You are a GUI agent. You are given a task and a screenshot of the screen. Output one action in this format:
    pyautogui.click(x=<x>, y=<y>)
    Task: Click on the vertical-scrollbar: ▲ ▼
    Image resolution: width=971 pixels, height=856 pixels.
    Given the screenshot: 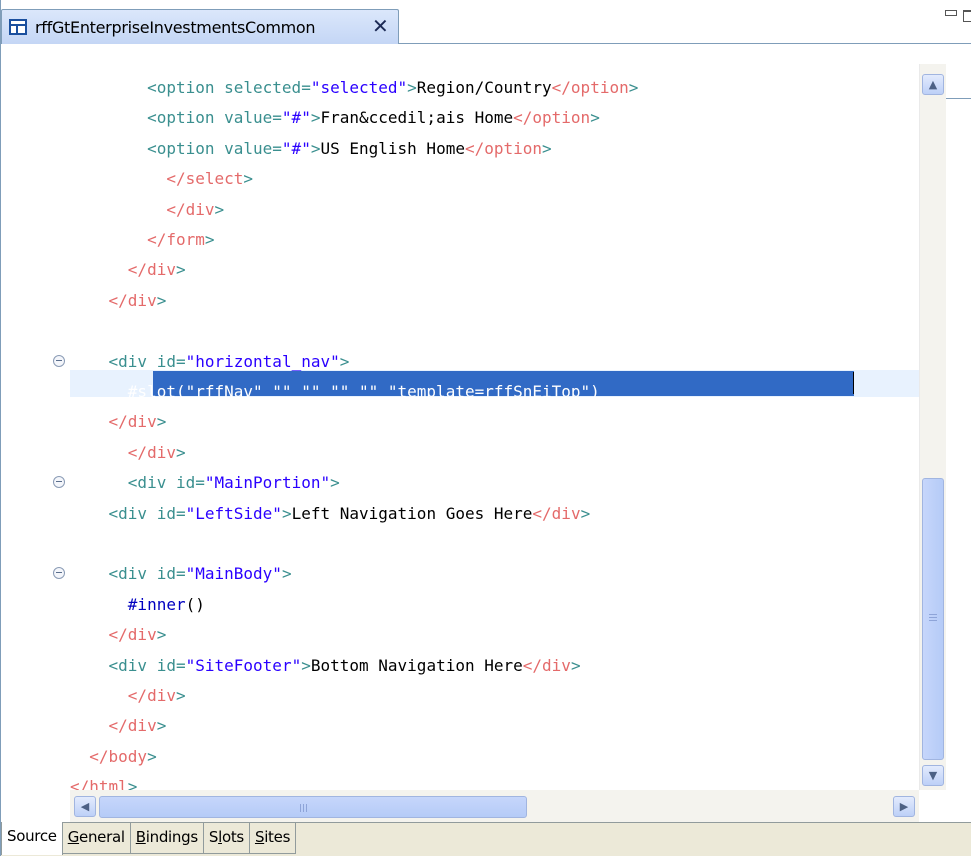 What is the action you would take?
    pyautogui.click(x=932, y=427)
    